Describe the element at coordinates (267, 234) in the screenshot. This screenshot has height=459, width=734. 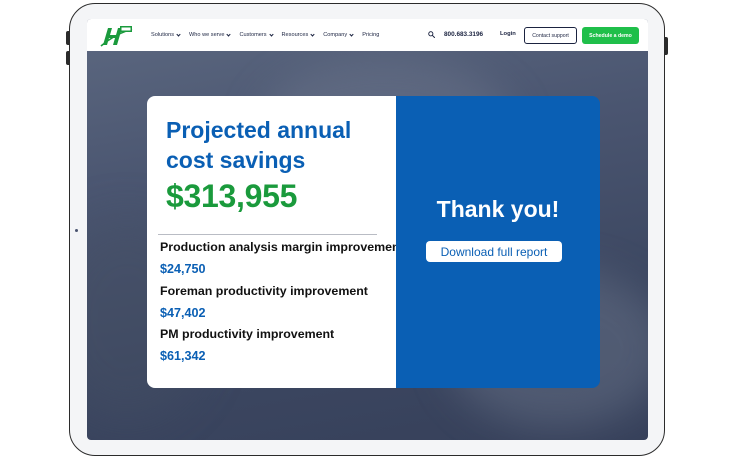
I see `divider` at that location.